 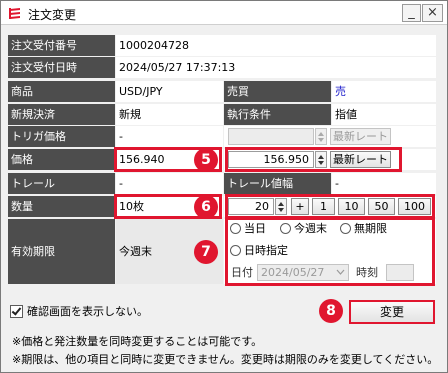 I want to click on trigger-price-input, so click(x=271, y=136).